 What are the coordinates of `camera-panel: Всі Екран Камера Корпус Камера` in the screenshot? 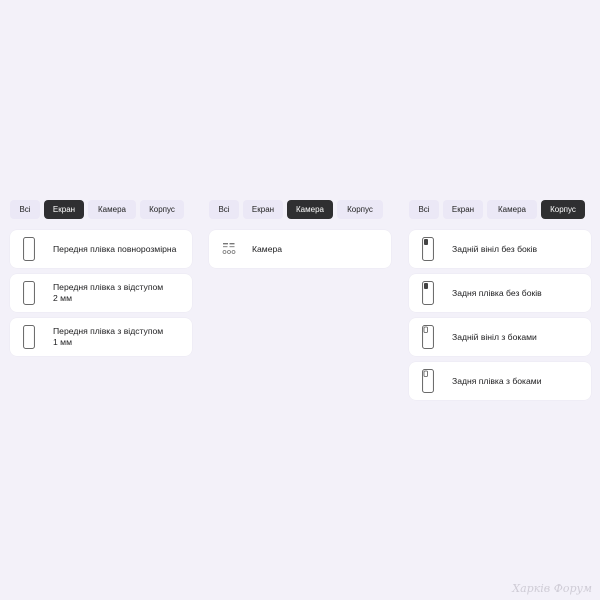 It's located at (300, 237).